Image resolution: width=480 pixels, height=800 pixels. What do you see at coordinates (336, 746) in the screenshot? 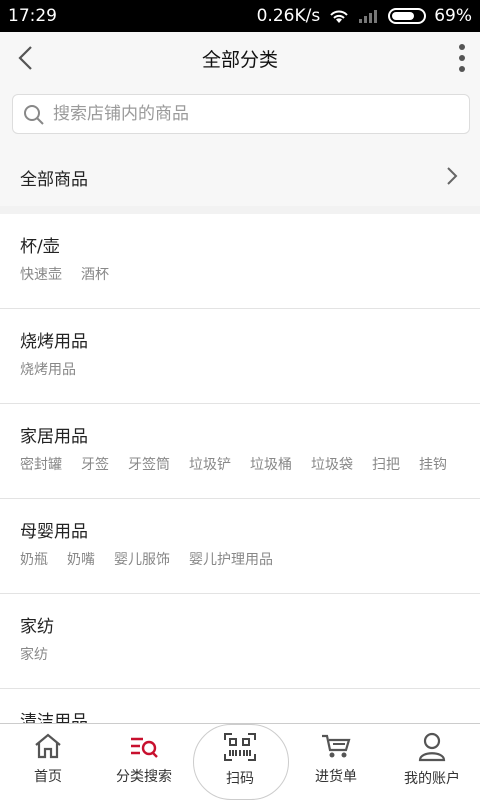
I see `cart-icon` at bounding box center [336, 746].